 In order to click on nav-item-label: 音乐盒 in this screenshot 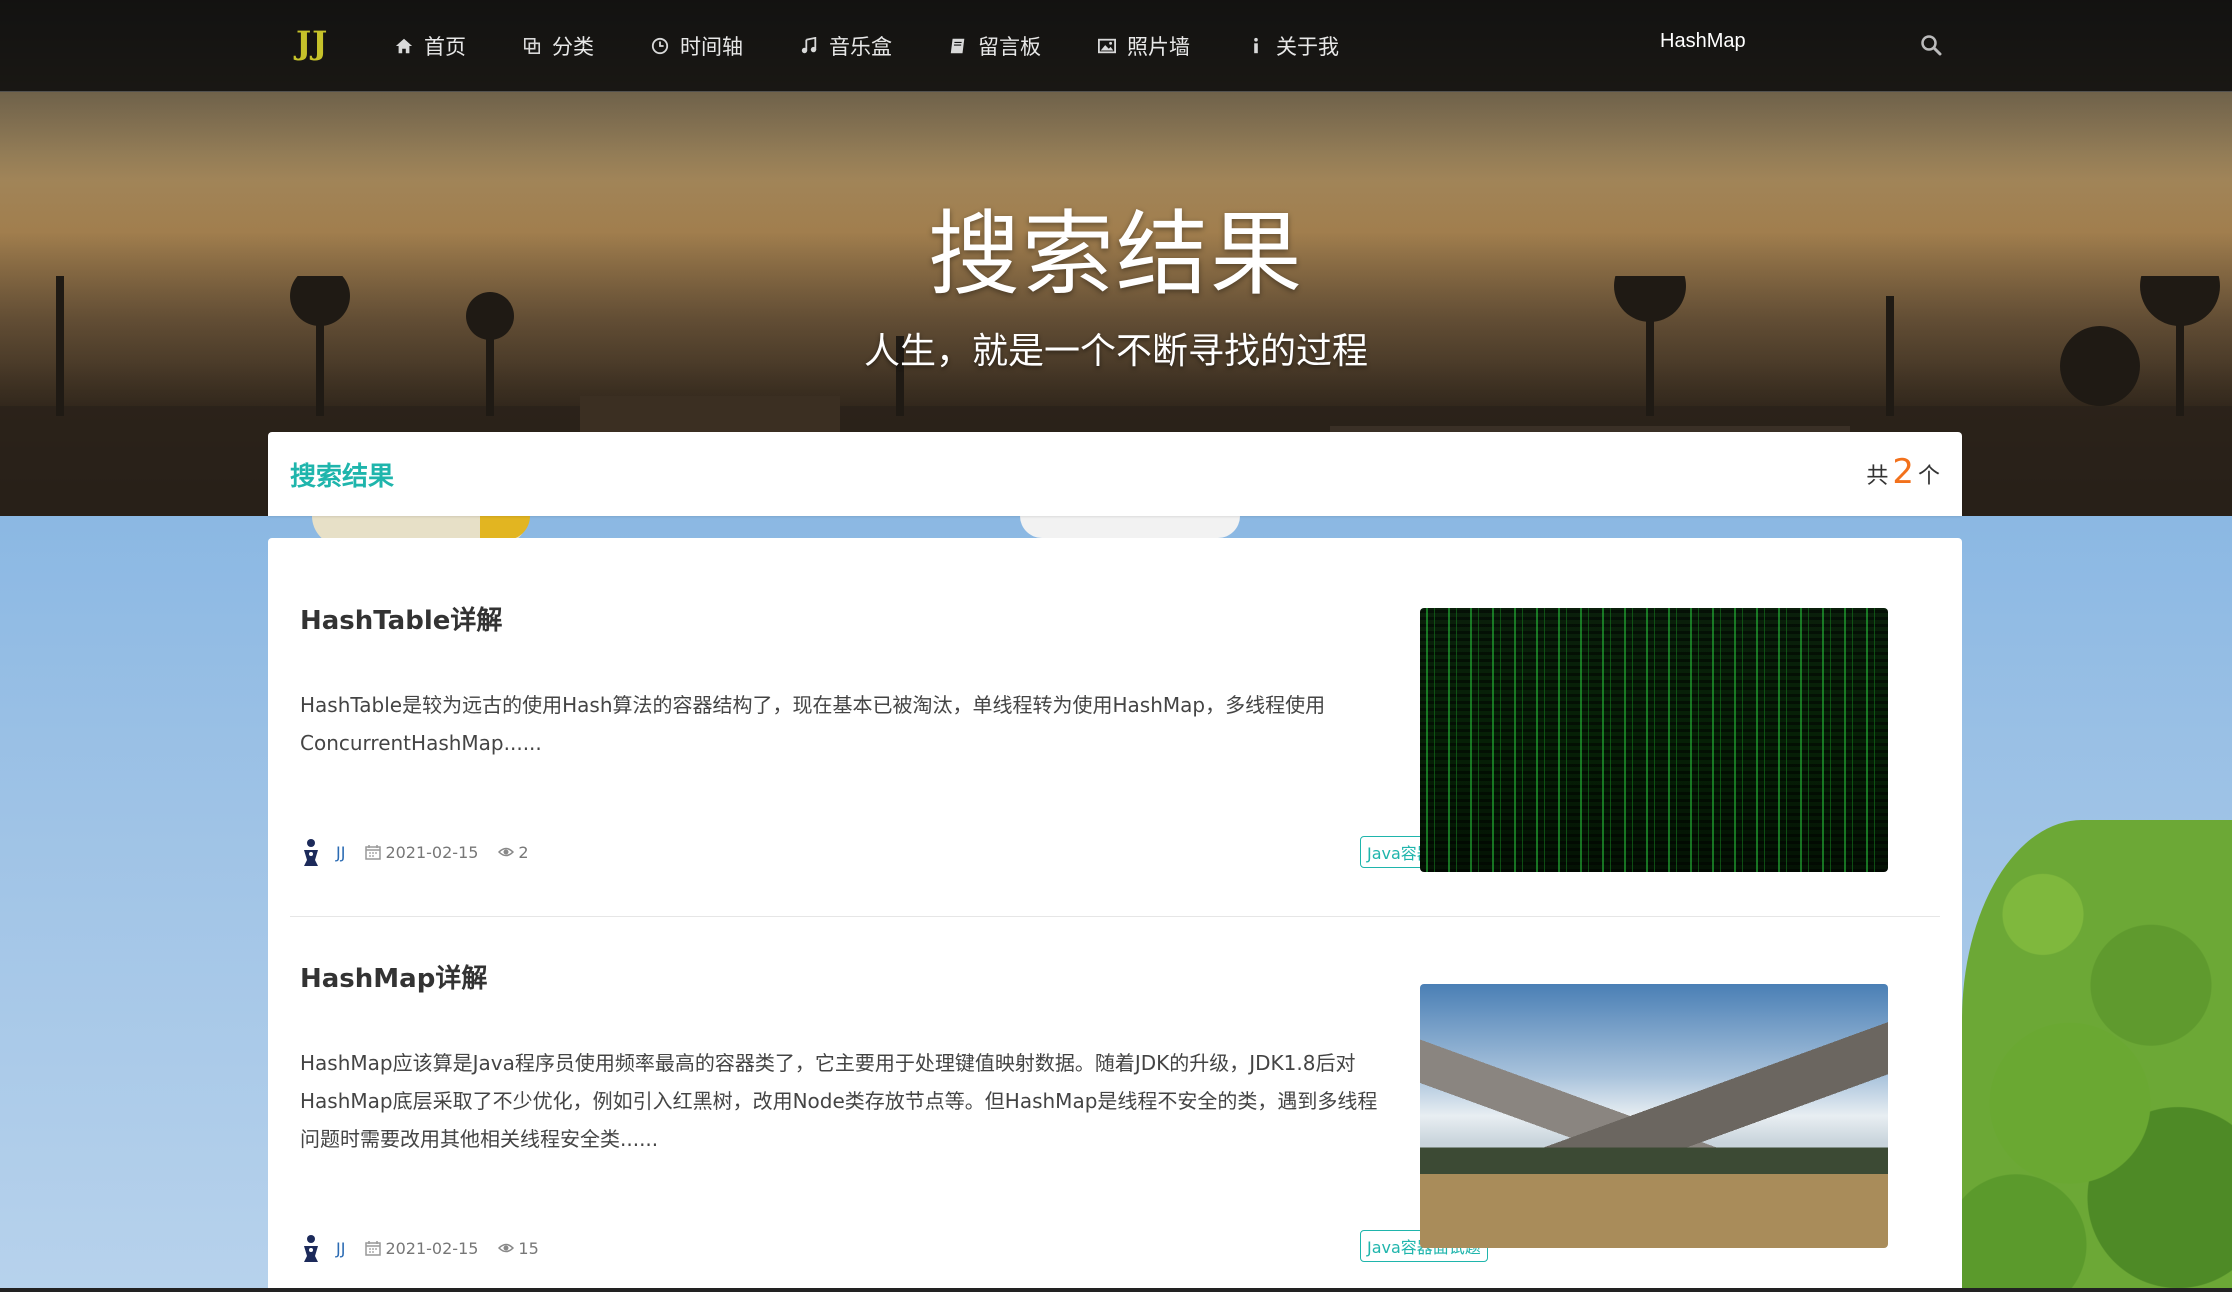, I will do `click(860, 47)`.